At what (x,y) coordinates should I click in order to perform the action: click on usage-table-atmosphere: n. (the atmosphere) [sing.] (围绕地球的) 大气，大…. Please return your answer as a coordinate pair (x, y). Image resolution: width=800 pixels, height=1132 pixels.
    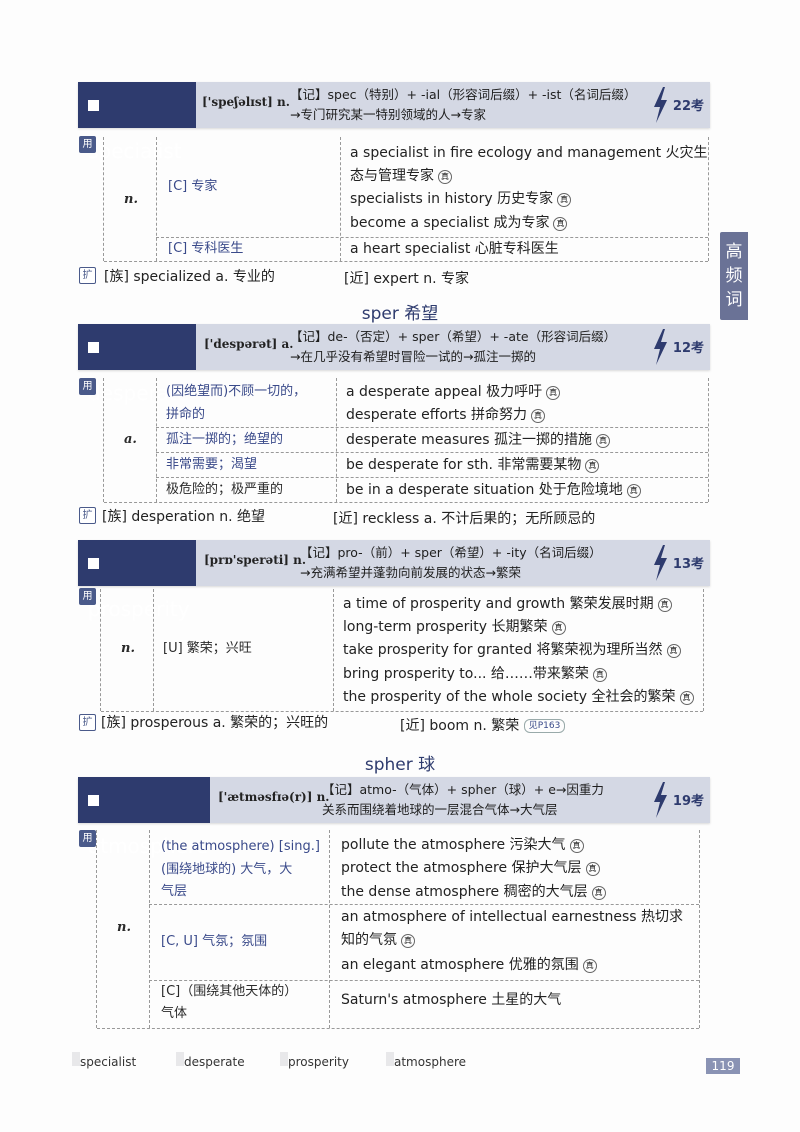
    Looking at the image, I should click on (398, 929).